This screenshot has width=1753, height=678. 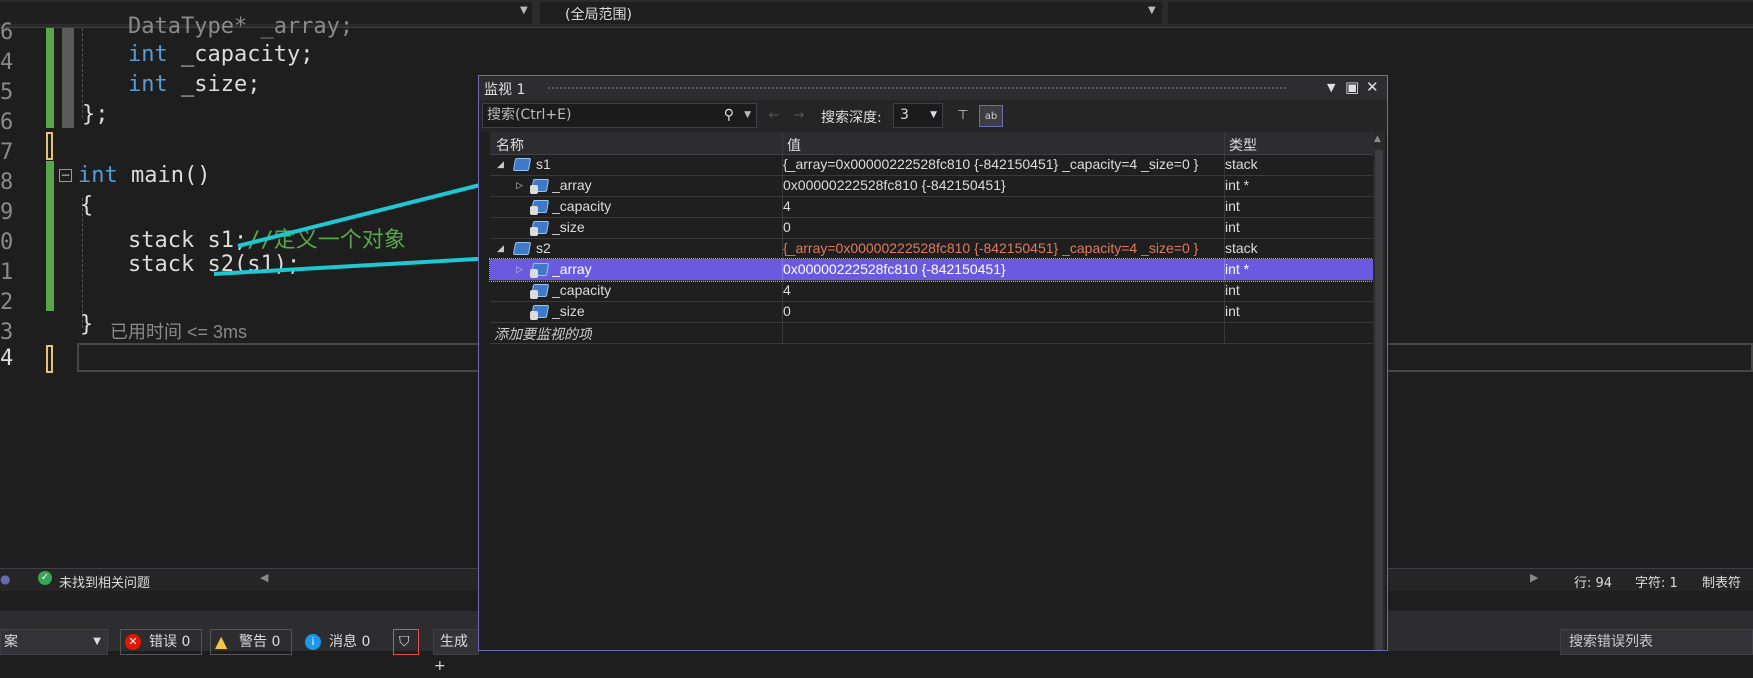 I want to click on row-name: s1, so click(x=543, y=164).